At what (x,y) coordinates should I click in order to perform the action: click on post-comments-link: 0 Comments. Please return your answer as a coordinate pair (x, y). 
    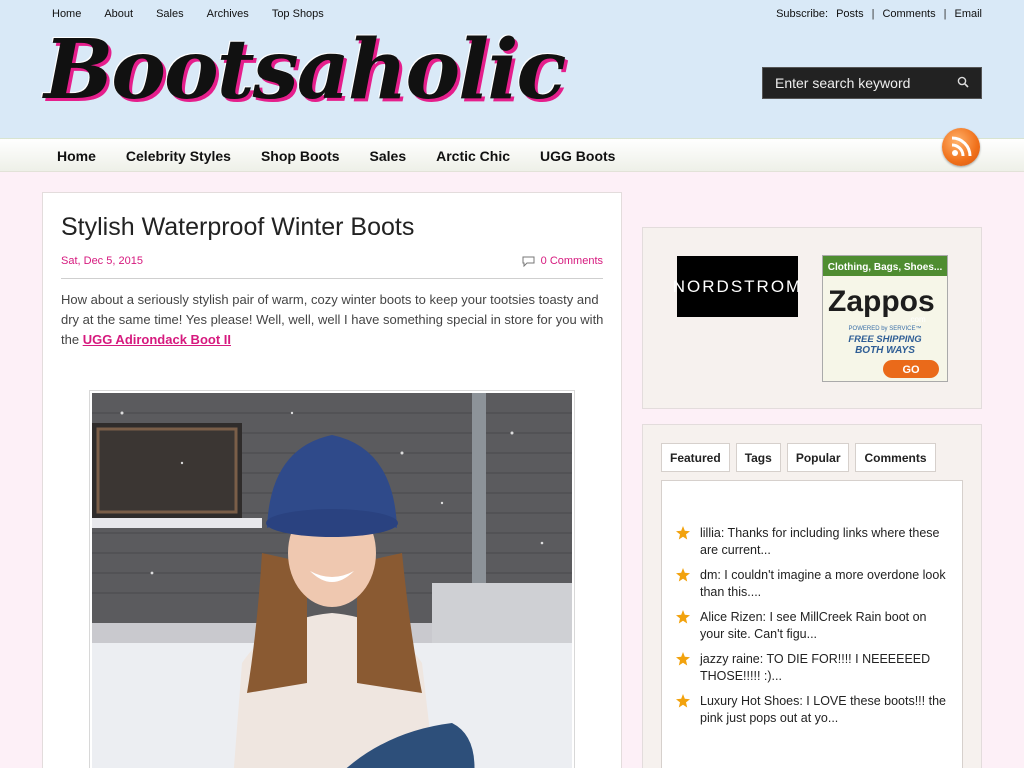
    Looking at the image, I should click on (562, 261).